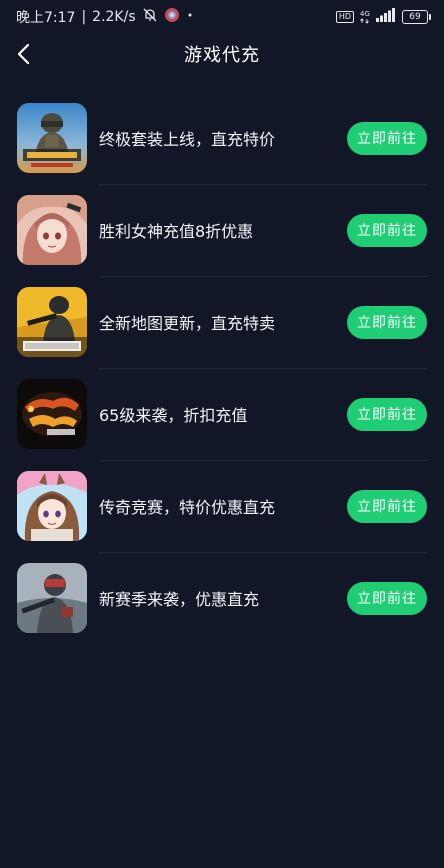  I want to click on list-item: 65级来袭，折扣充值 立即前往, so click(222, 414).